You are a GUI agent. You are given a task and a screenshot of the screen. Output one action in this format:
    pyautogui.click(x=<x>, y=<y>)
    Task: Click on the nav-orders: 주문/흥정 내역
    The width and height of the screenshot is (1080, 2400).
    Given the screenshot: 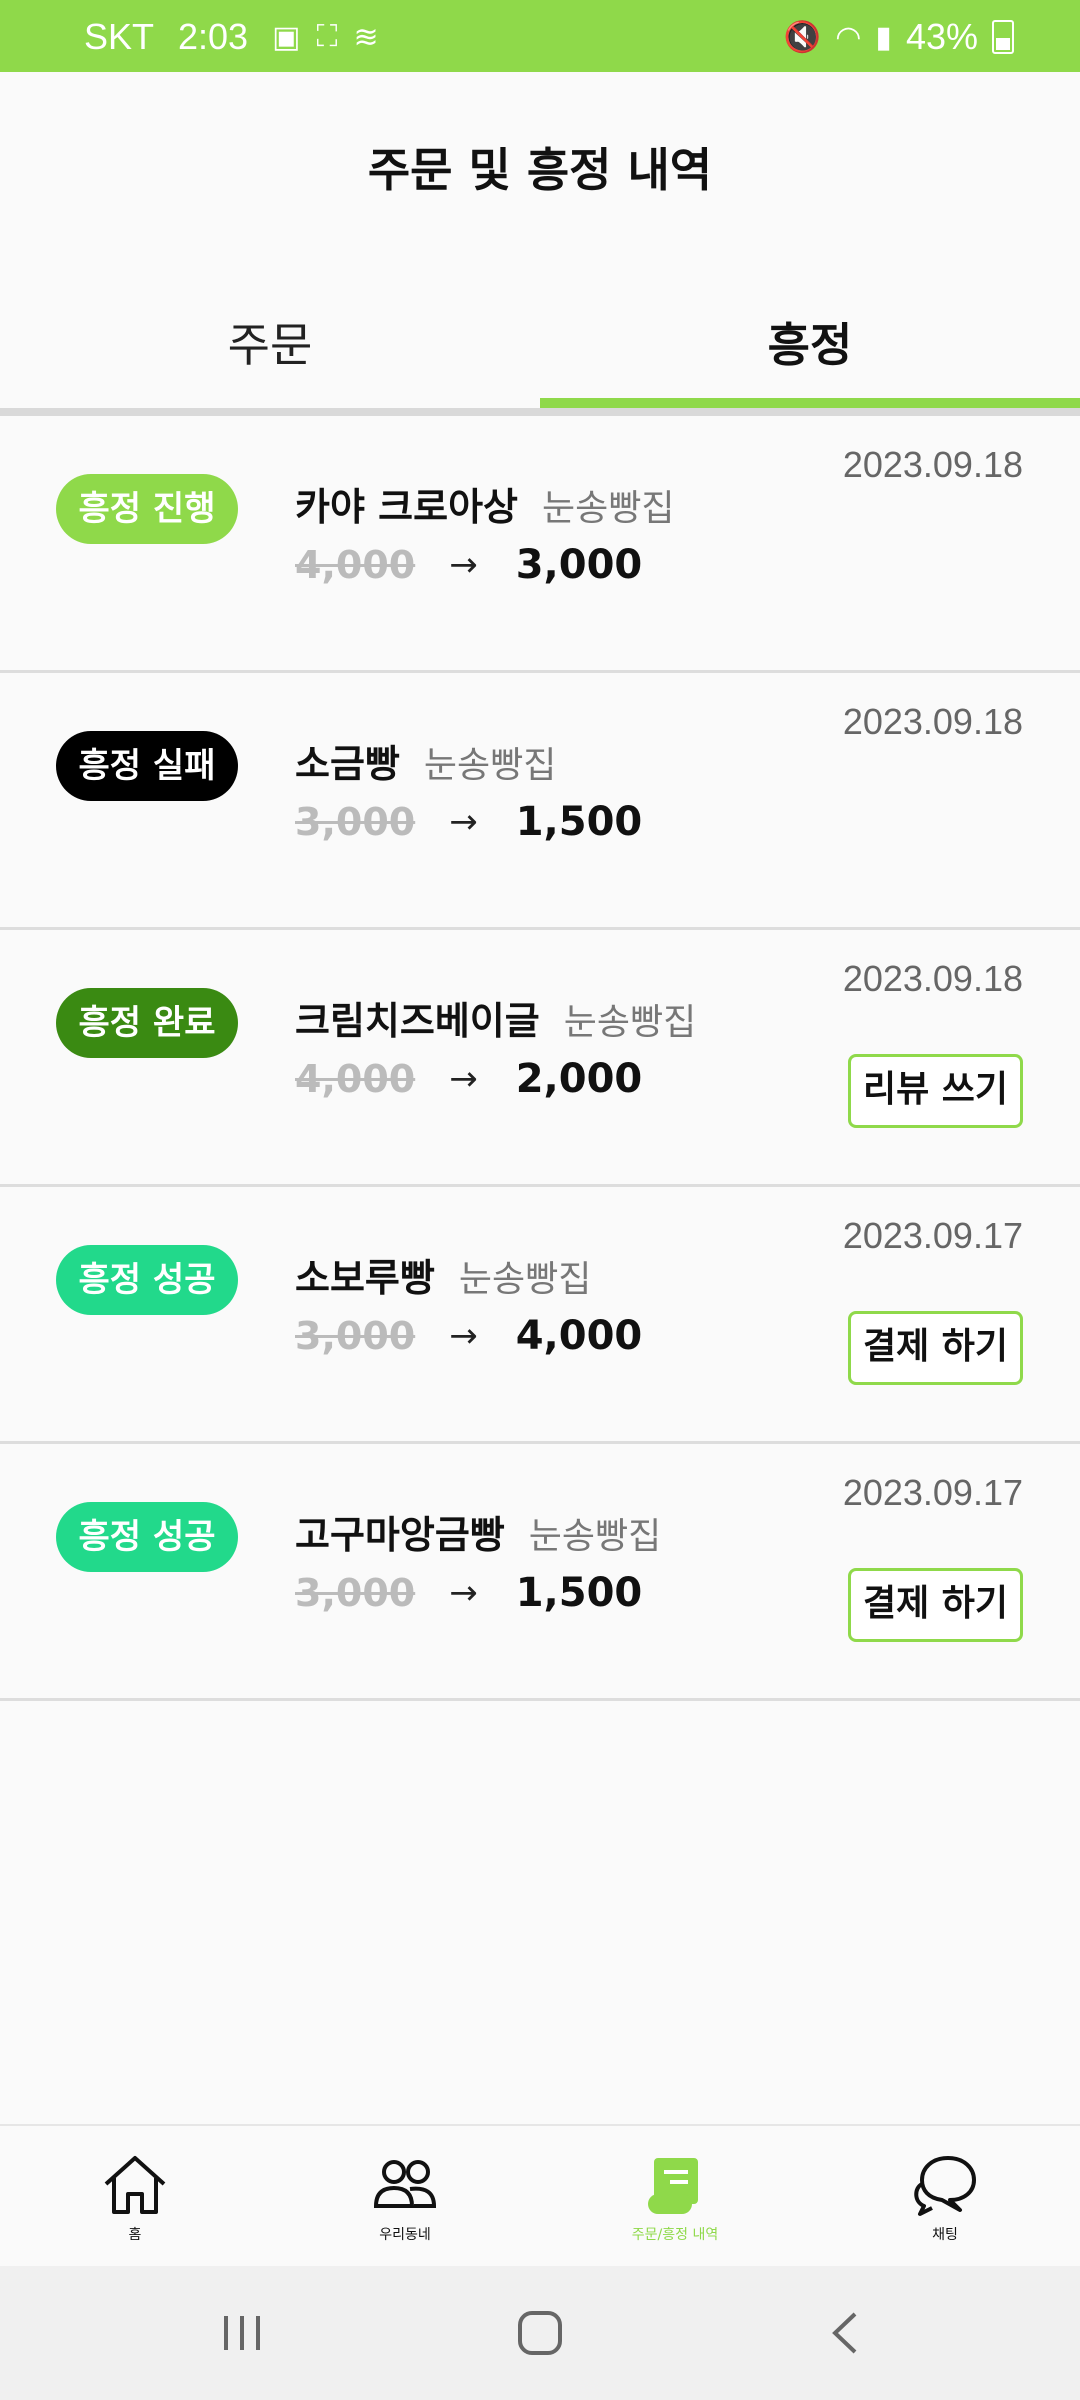 What is the action you would take?
    pyautogui.click(x=675, y=2198)
    